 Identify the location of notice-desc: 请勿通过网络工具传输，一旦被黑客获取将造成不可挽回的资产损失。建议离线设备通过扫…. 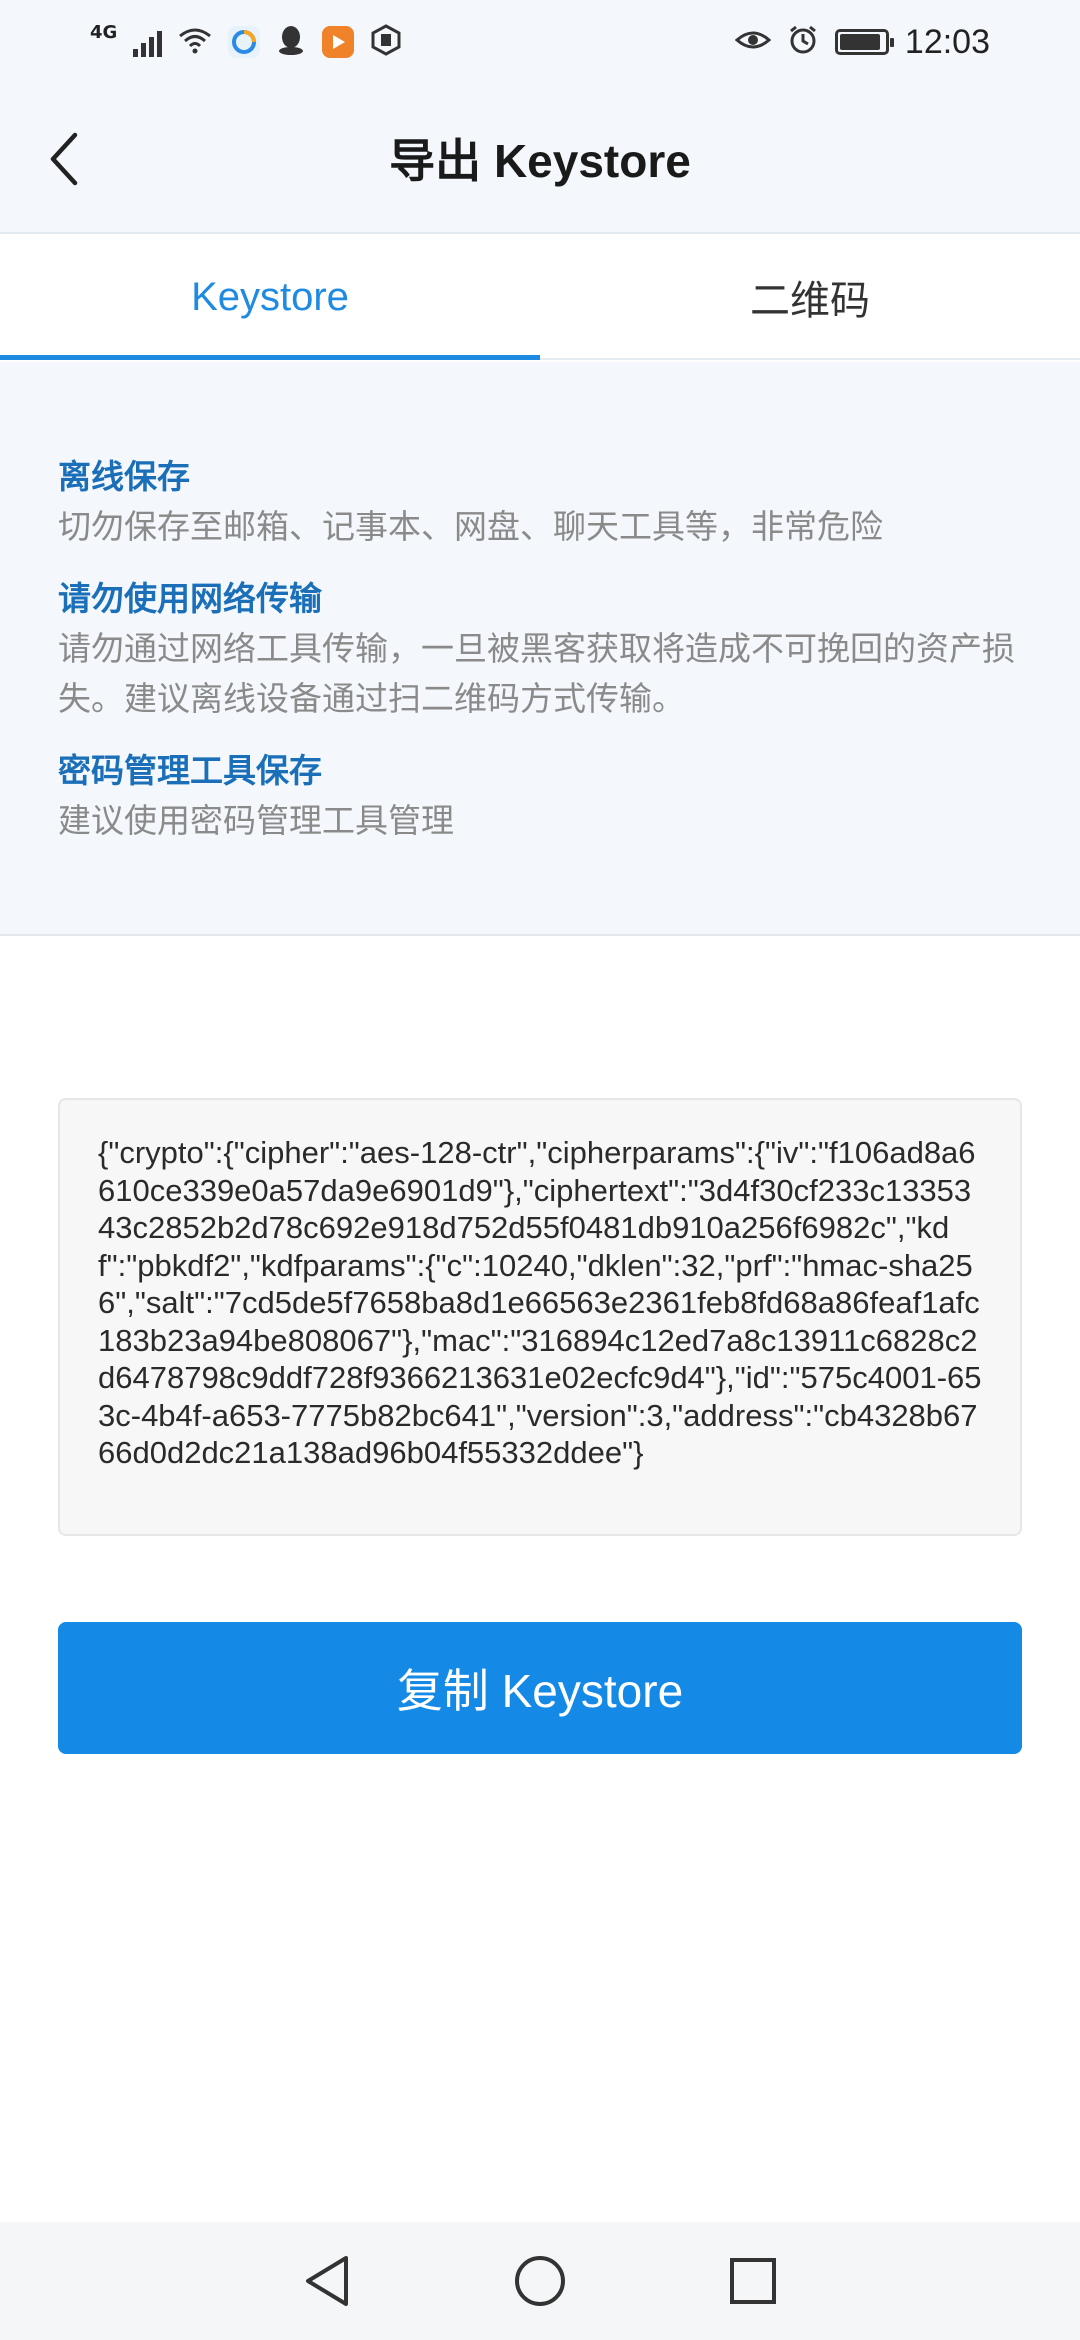
(536, 673).